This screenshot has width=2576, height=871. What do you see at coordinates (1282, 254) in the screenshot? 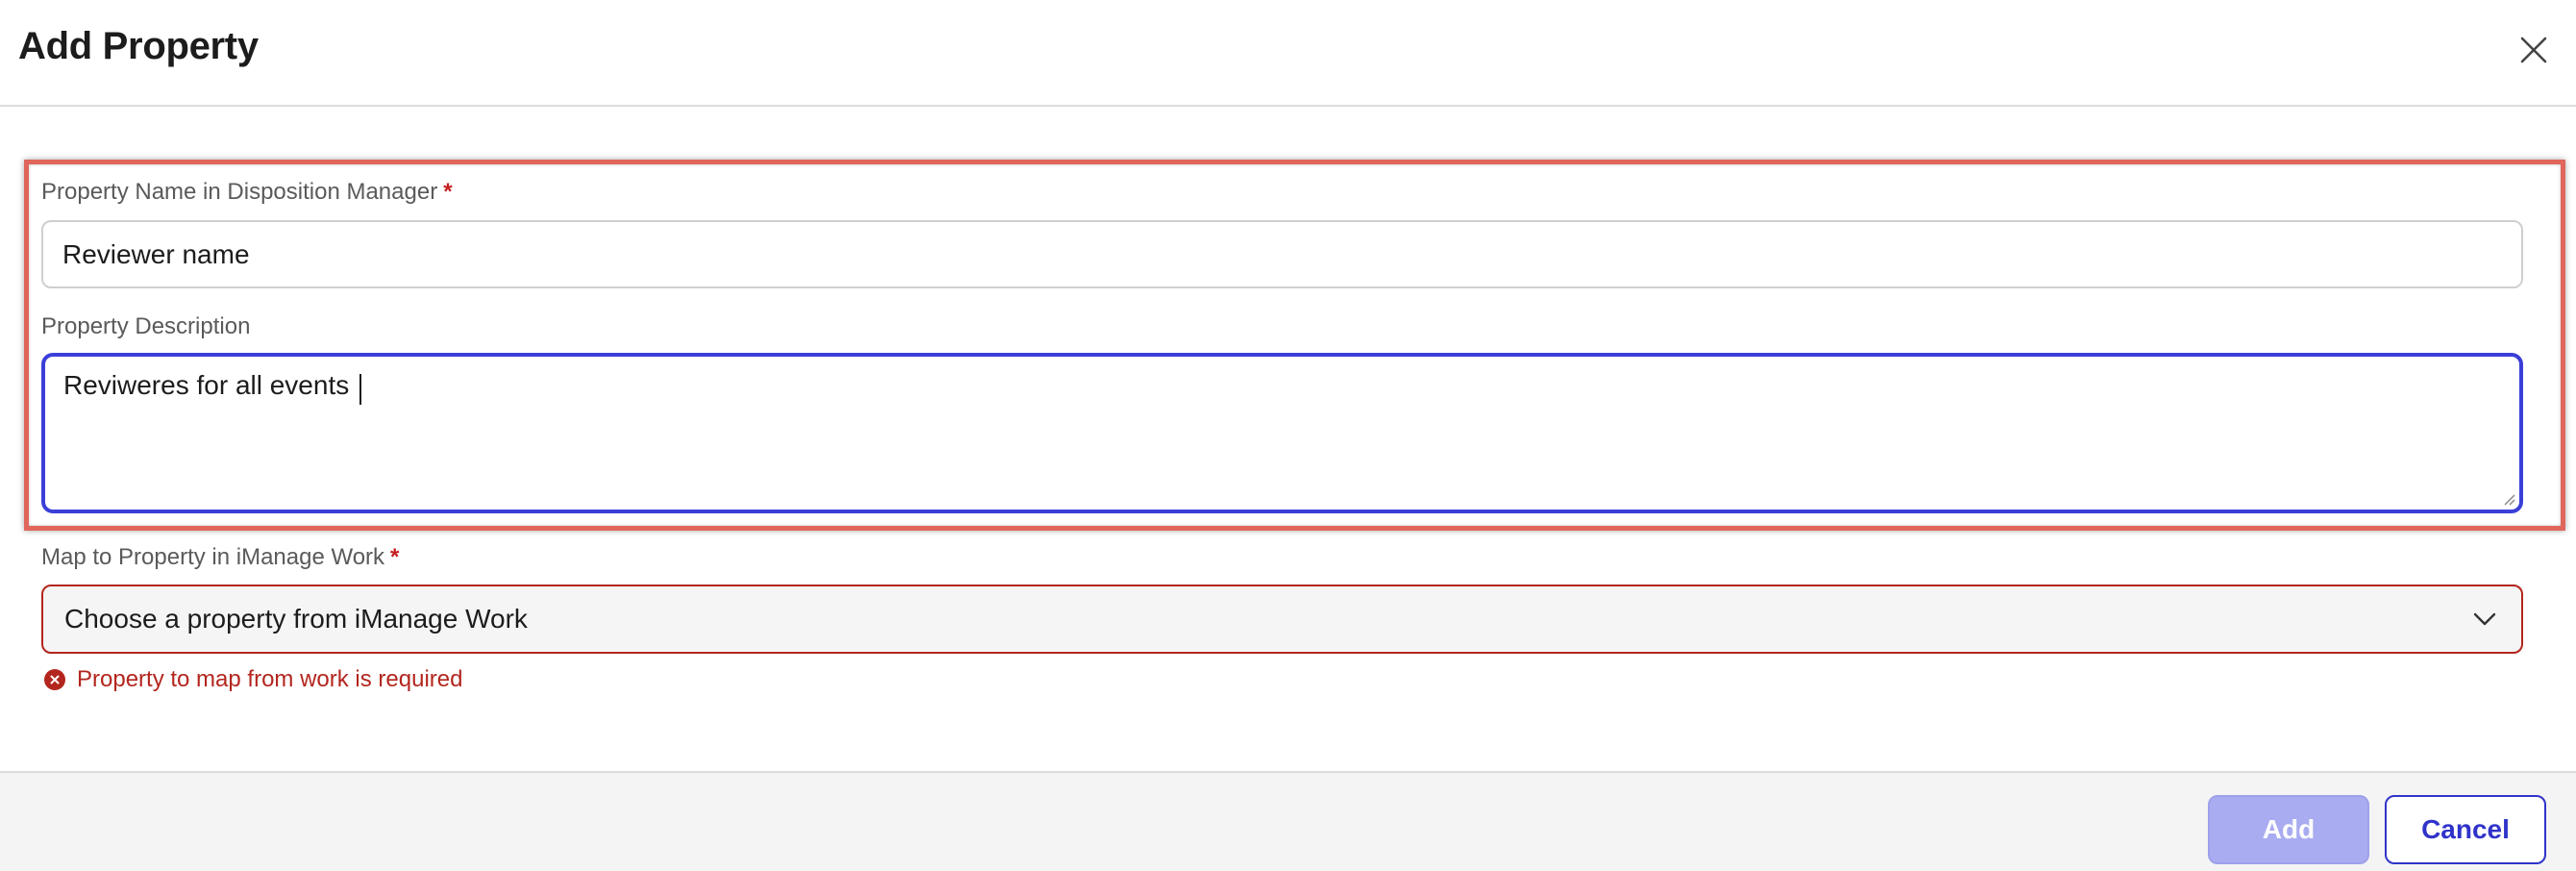
I see `property-name-input` at bounding box center [1282, 254].